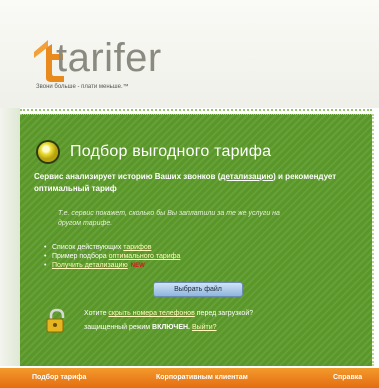  Describe the element at coordinates (171, 151) in the screenshot. I see `panel-title: Подбор выгодного тарифа` at that location.